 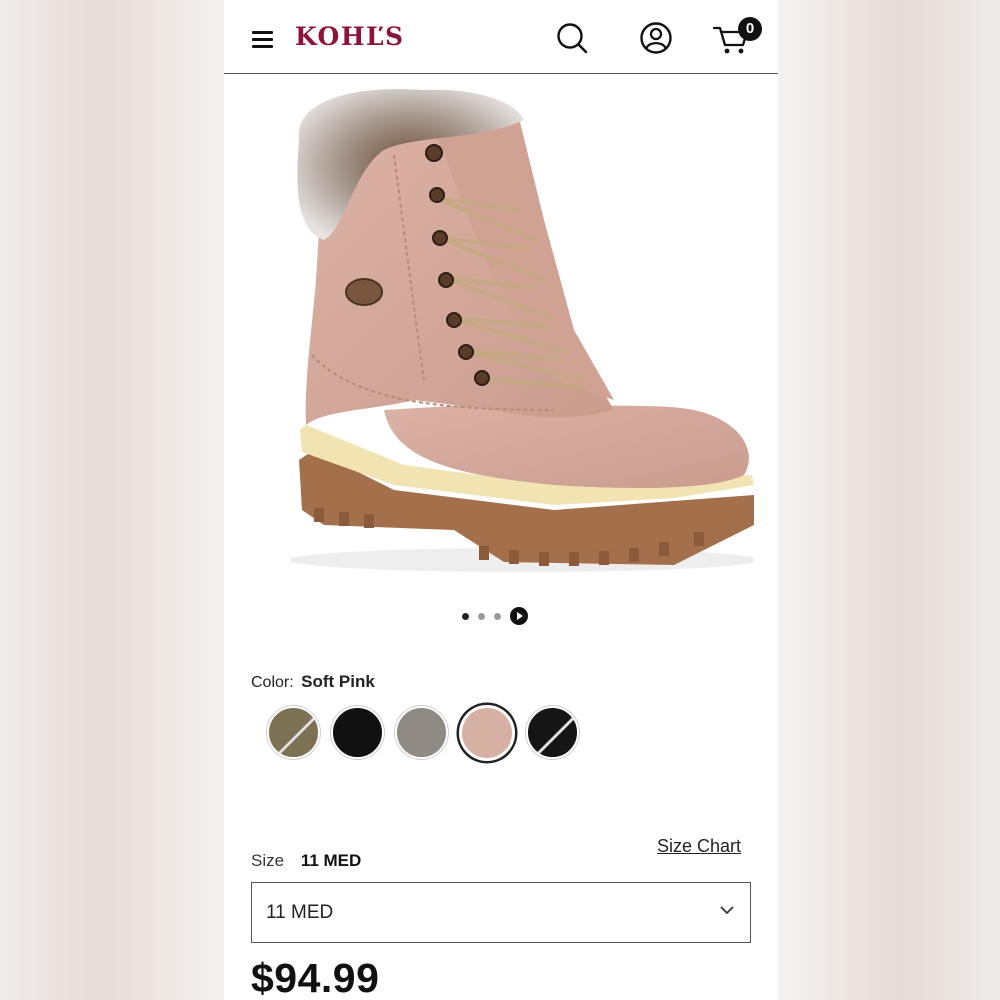 I want to click on kohls-logo: KOHĽS, so click(x=350, y=36).